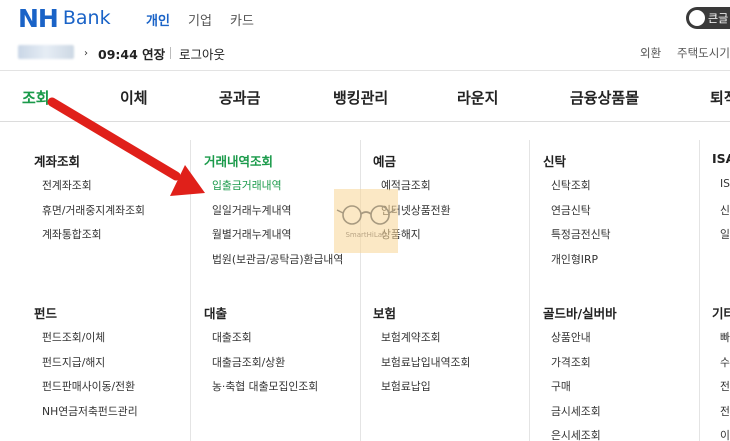 The height and width of the screenshot is (441, 730). Describe the element at coordinates (200, 19) in the screenshot. I see `topnav-corporate: 기업` at that location.